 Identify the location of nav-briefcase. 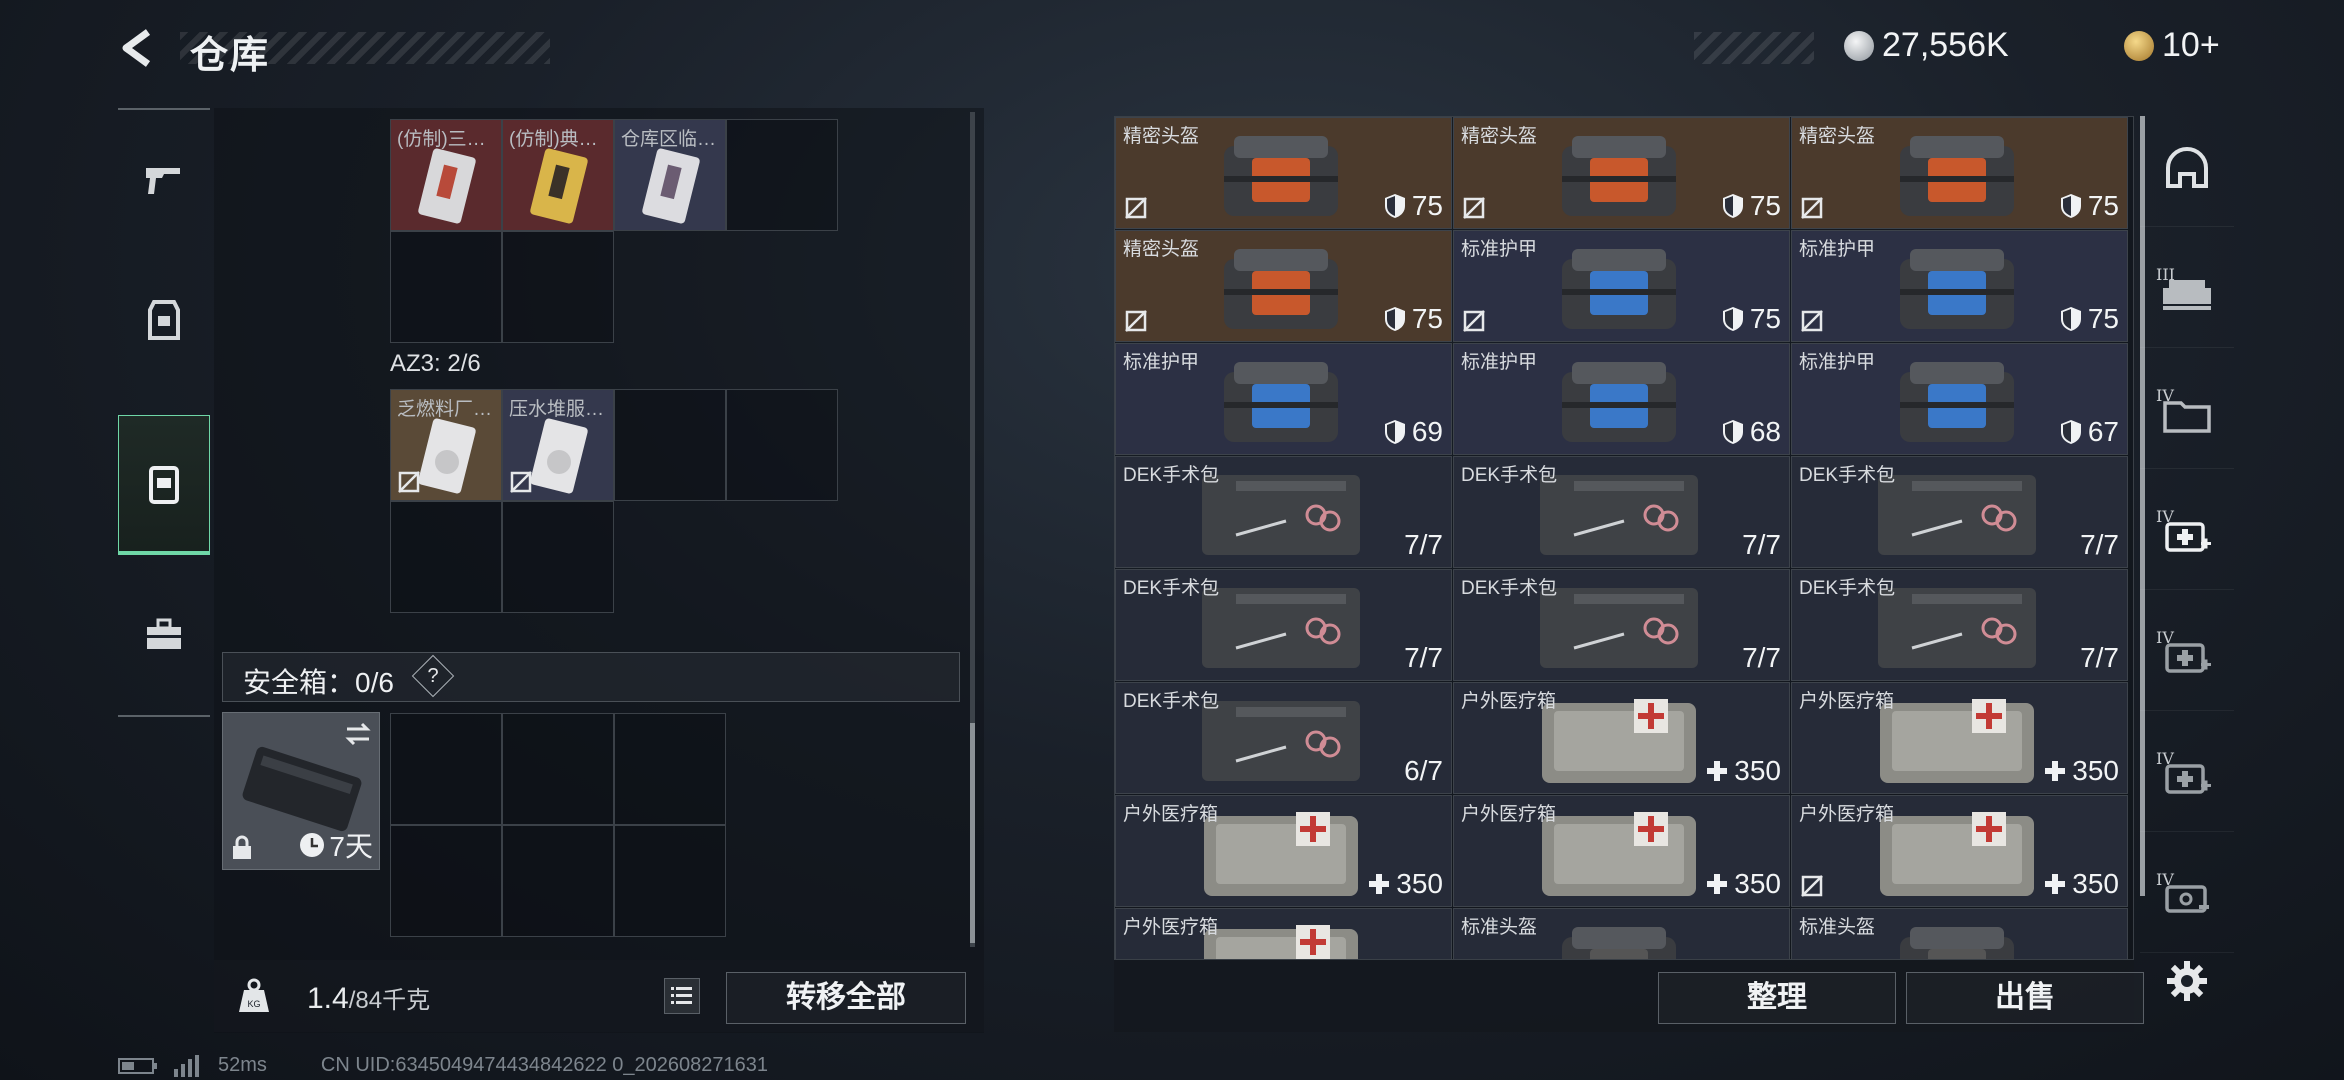
(164, 635).